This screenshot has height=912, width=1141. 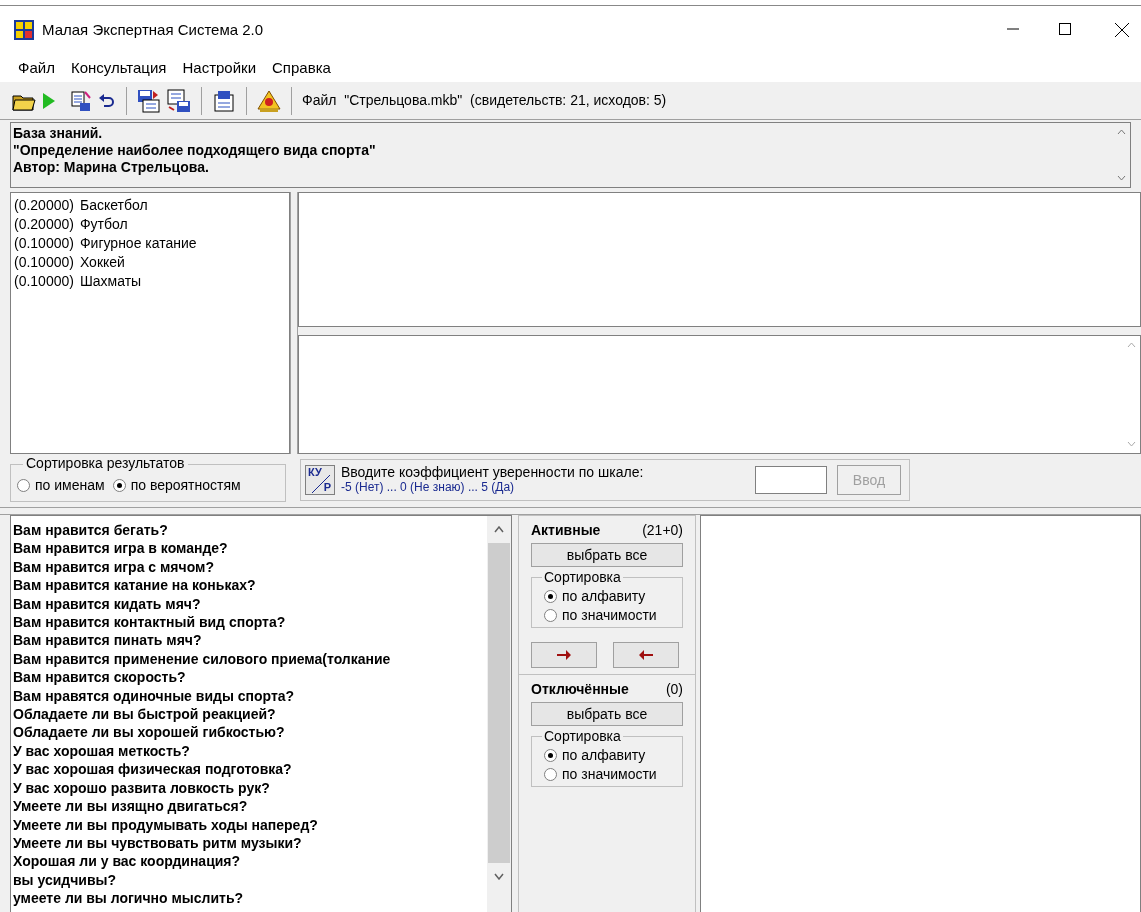 I want to click on question-item: Вам нравится кидать мяч?, so click(x=250, y=604).